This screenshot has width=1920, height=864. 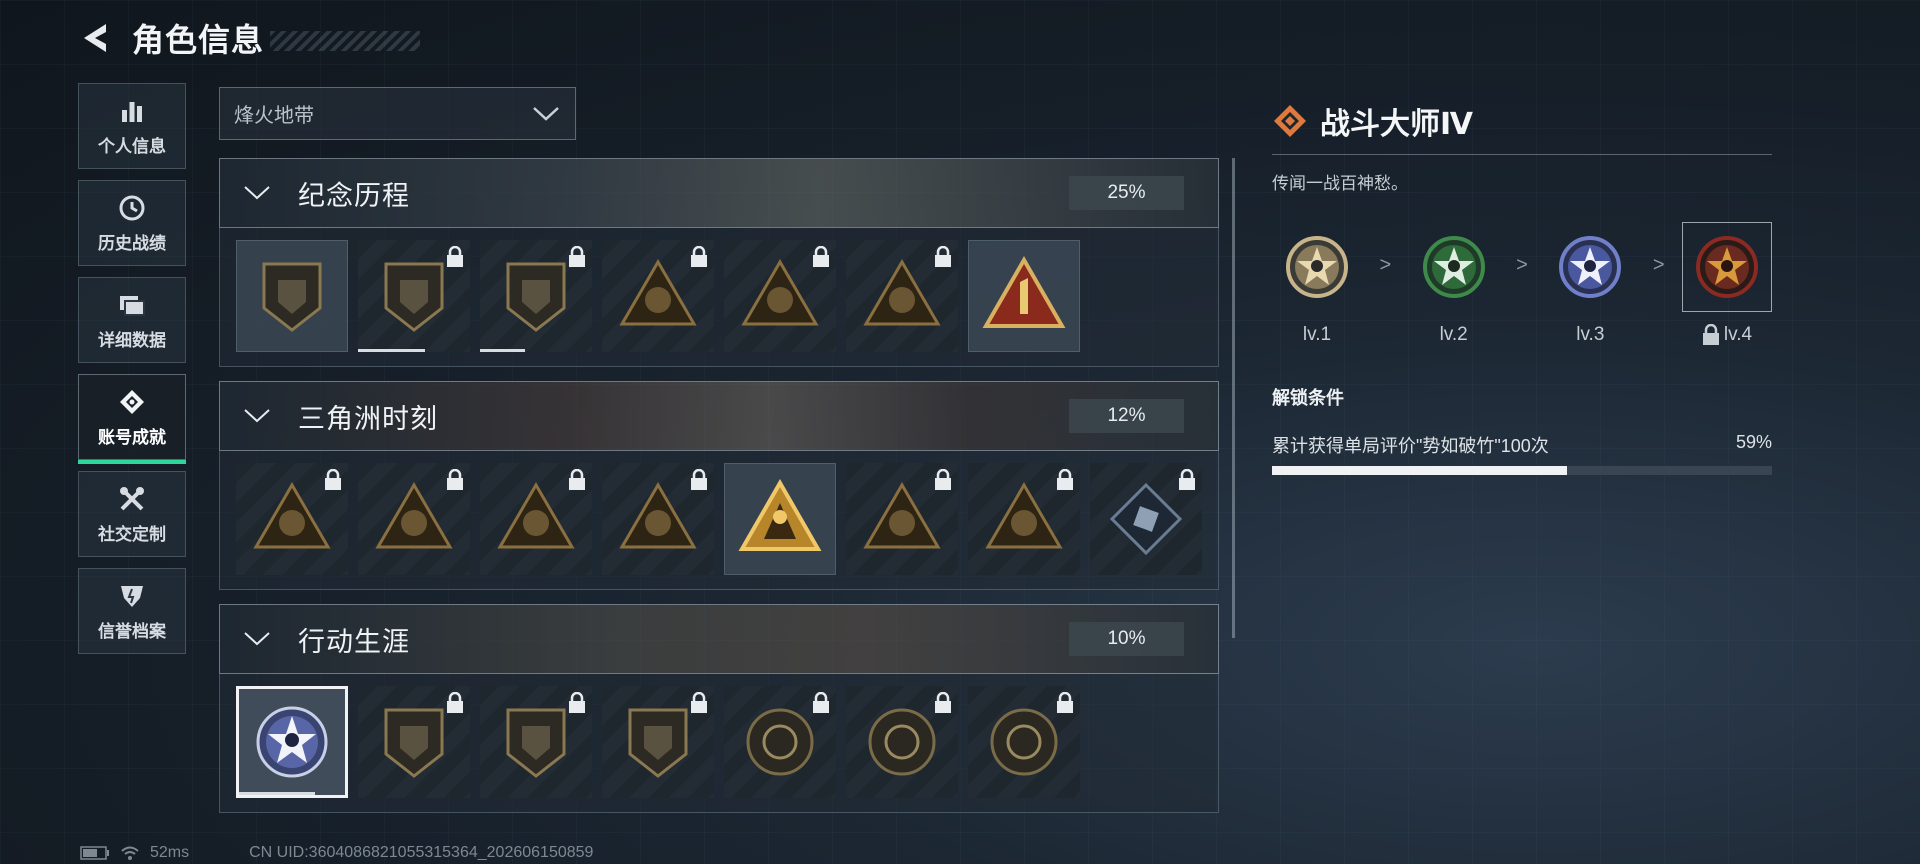 I want to click on condition-progress-fill, so click(x=1419, y=470).